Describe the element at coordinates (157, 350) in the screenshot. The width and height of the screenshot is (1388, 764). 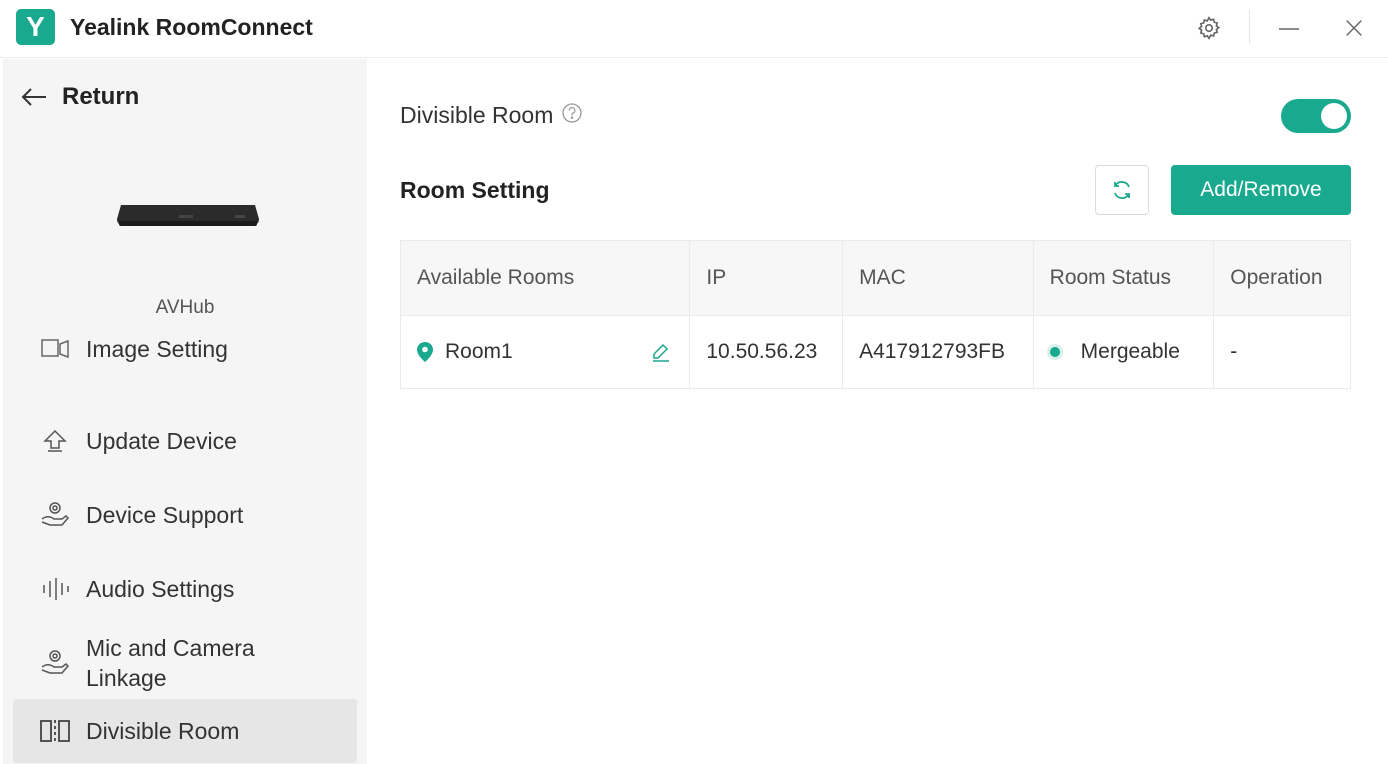
I see `sidebar-item-label: Image Setting` at that location.